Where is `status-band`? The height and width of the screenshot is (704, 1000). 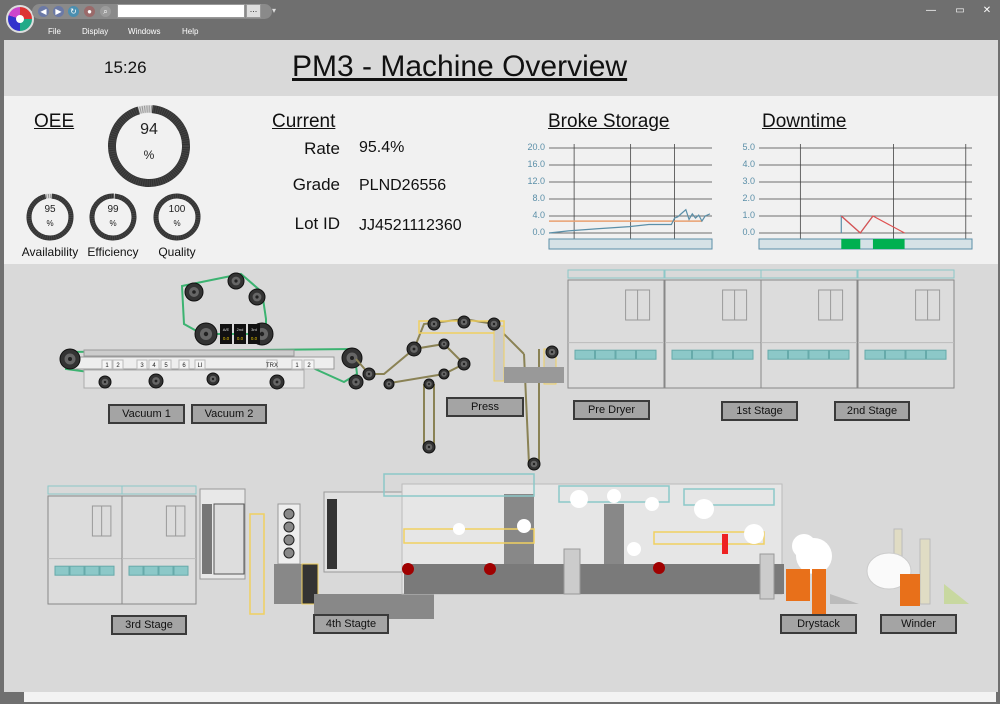 status-band is located at coordinates (888, 244).